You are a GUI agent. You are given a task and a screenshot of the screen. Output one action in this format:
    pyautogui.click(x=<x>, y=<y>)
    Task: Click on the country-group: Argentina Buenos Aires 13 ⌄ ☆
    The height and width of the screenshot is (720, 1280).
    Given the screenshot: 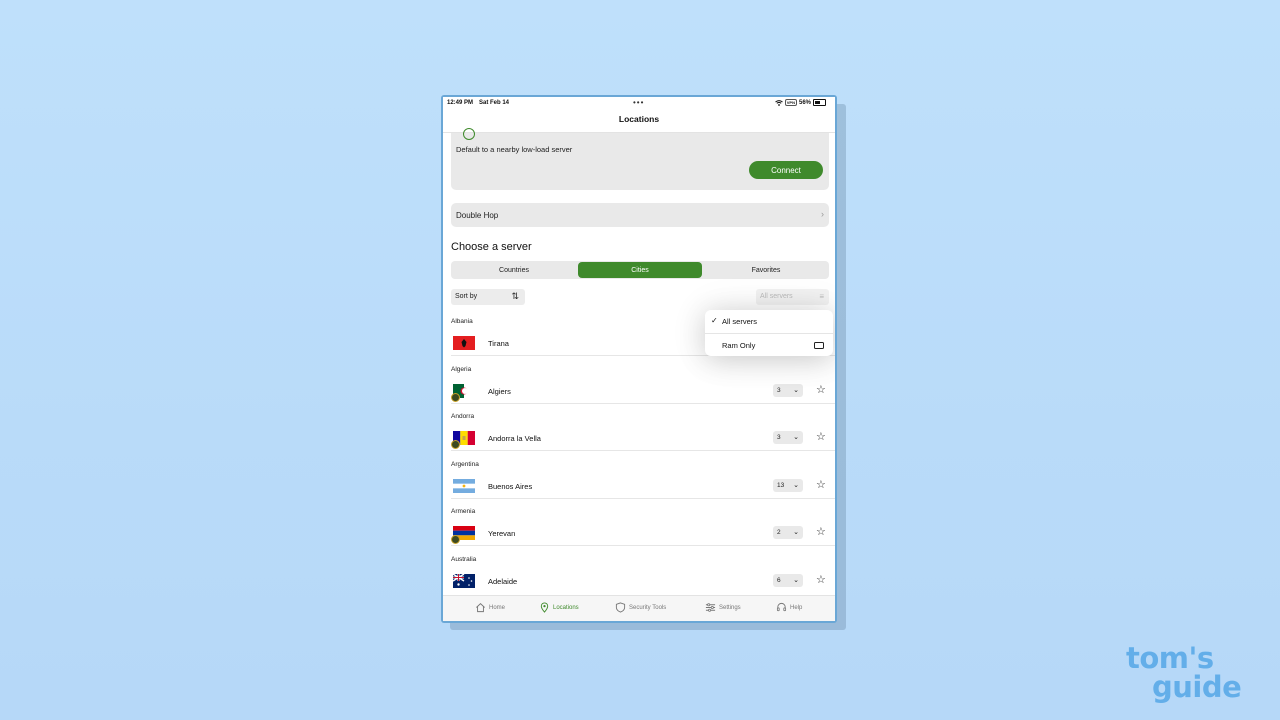 What is the action you would take?
    pyautogui.click(x=639, y=476)
    